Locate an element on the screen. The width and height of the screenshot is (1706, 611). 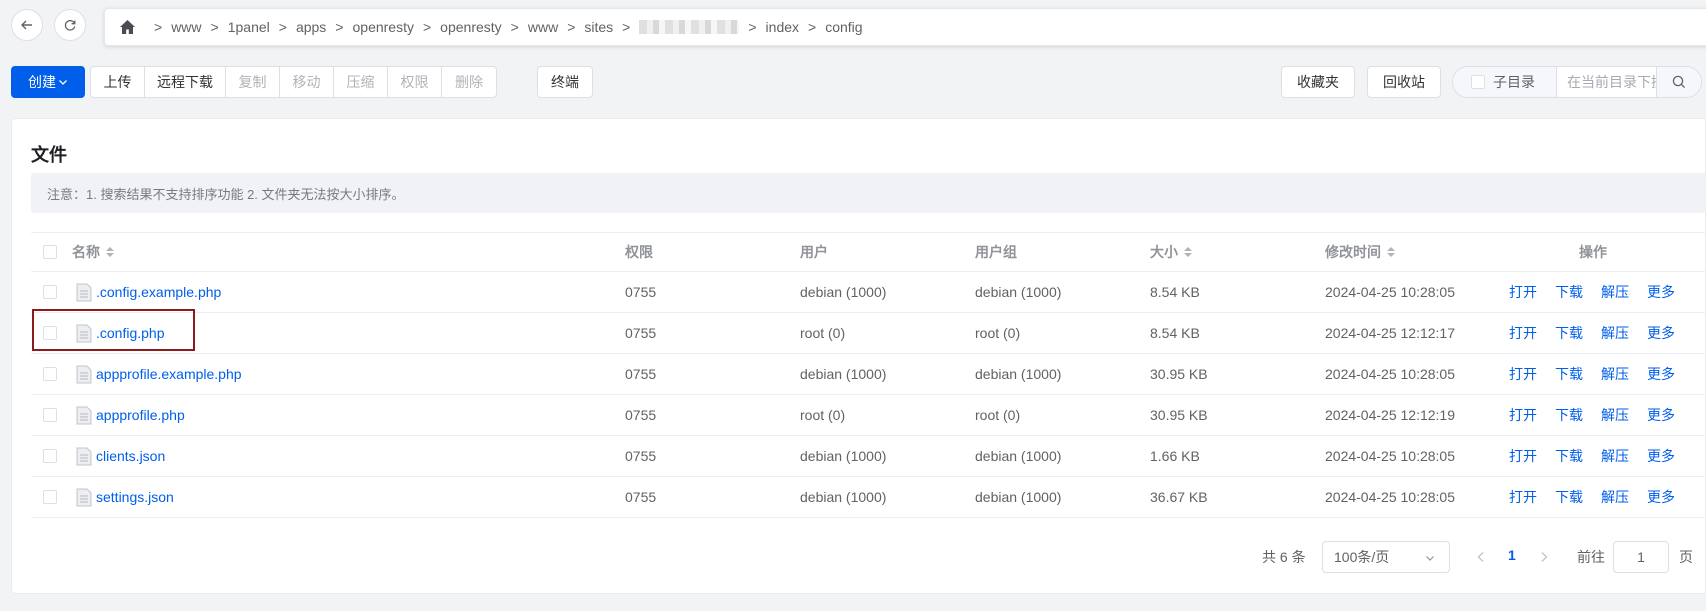
column-header-actions: 操作 is located at coordinates (1593, 252).